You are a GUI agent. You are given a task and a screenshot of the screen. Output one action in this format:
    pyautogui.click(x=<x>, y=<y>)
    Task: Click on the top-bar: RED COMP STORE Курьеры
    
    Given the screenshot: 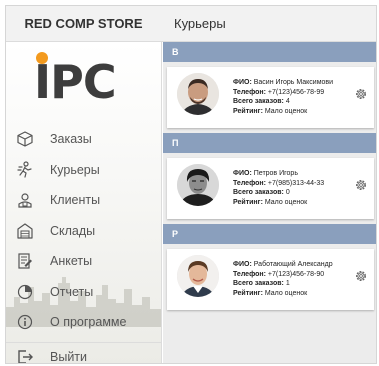 What is the action you would take?
    pyautogui.click(x=191, y=24)
    